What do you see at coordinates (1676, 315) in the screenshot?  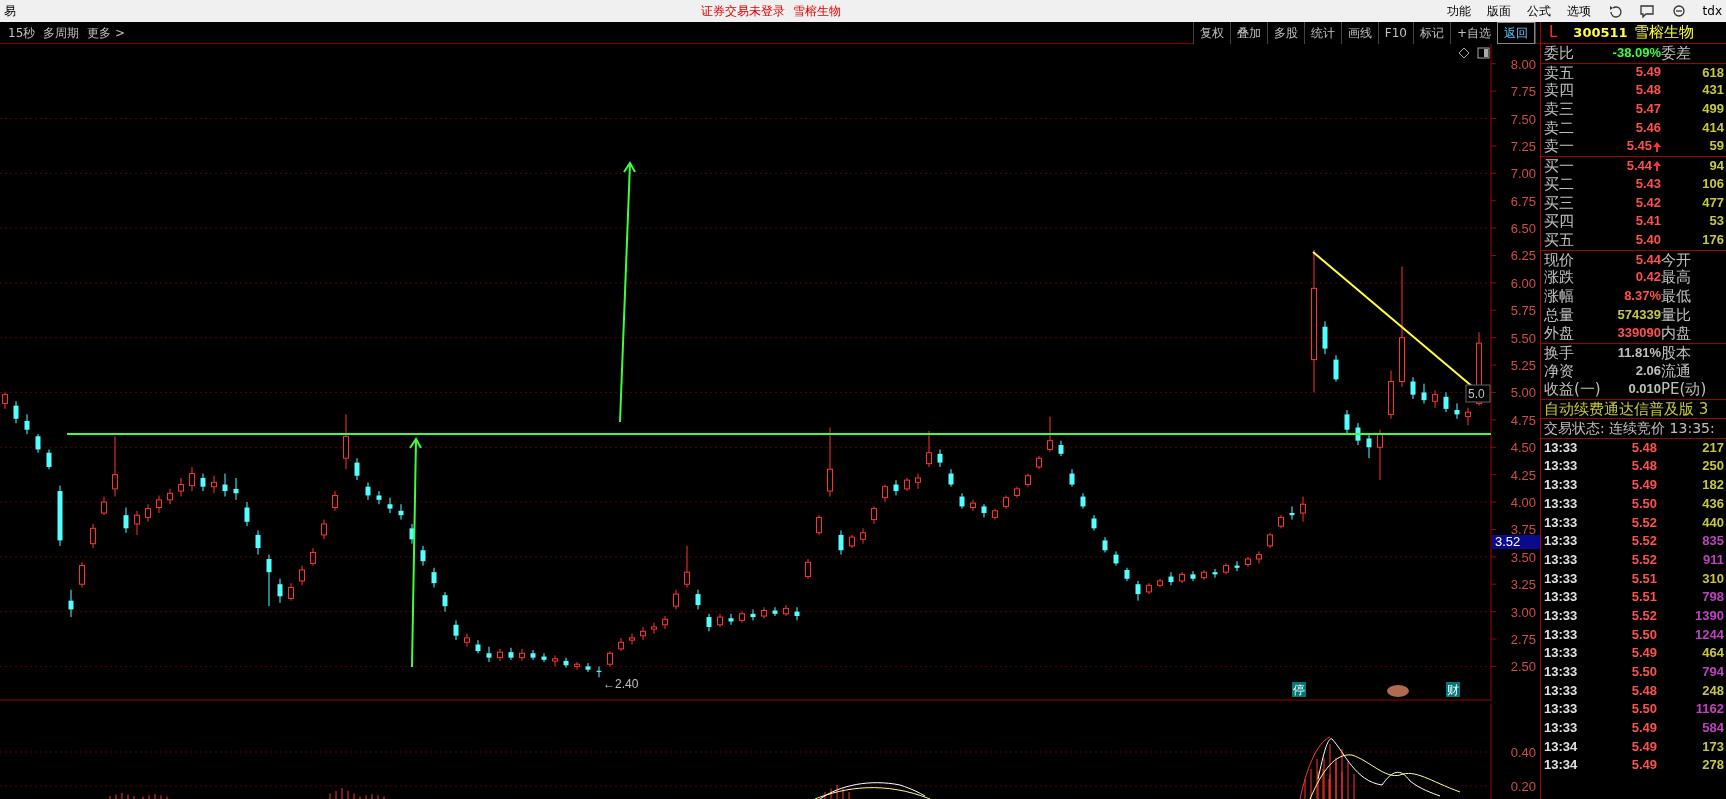 I see `field-label: 量比` at bounding box center [1676, 315].